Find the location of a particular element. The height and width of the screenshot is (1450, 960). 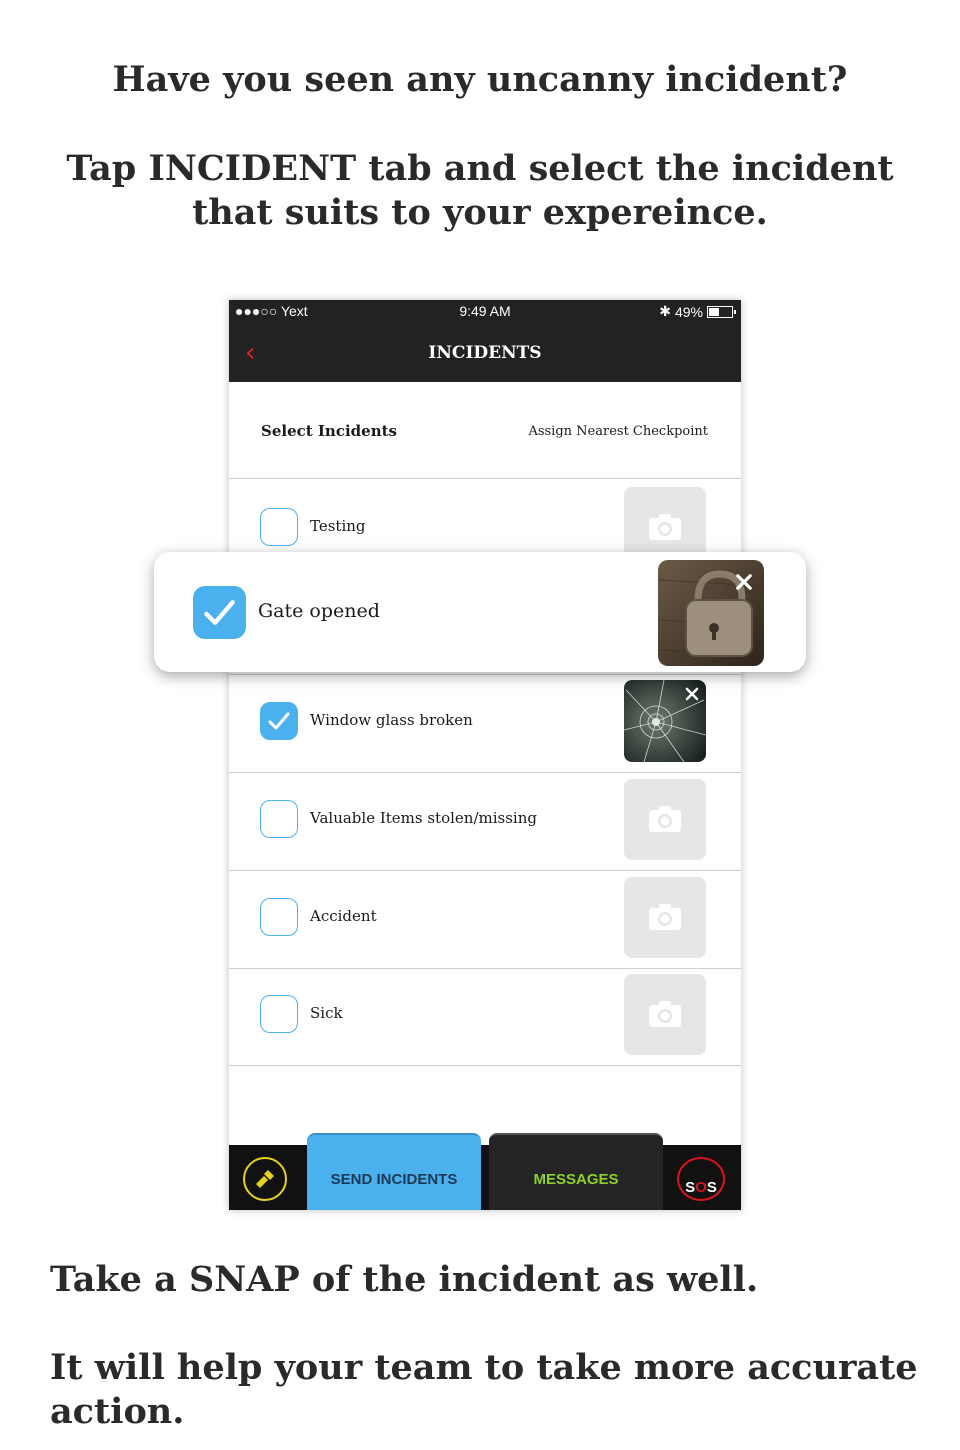

send-incidents-label: SEND INCIDENTS is located at coordinates (394, 1179).